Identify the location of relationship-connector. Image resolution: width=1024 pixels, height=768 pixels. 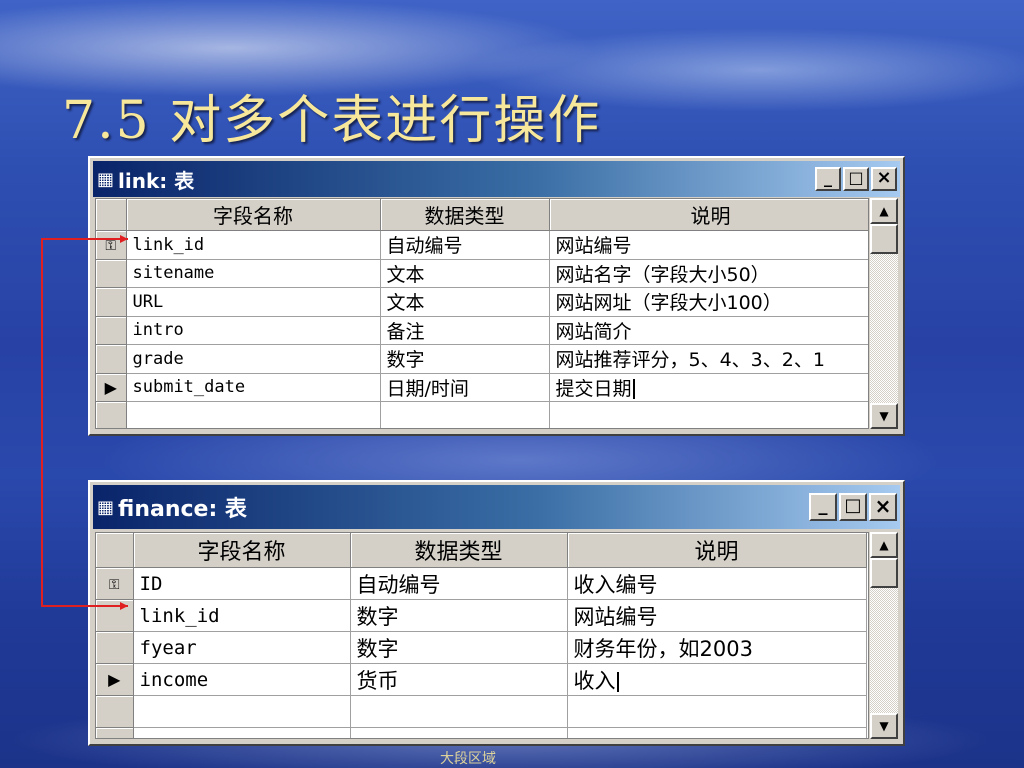
(84, 422).